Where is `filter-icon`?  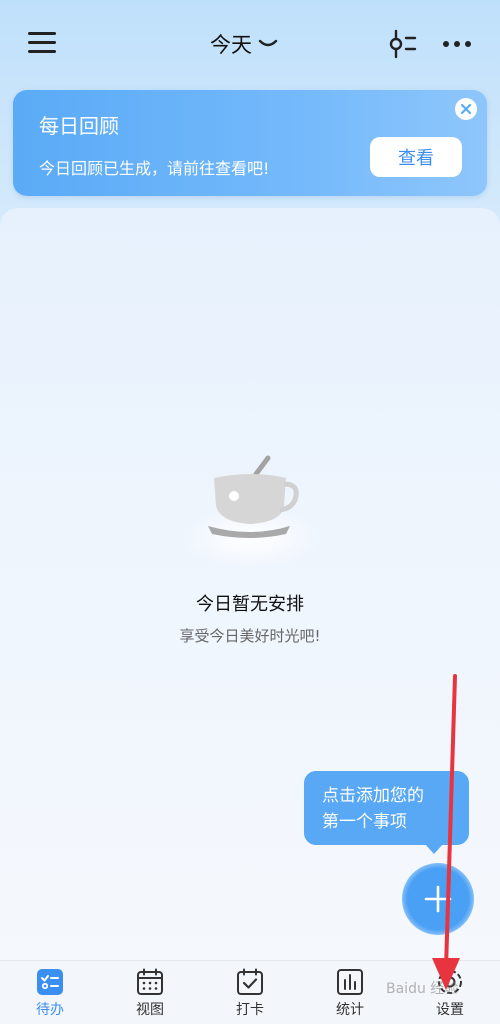 filter-icon is located at coordinates (402, 44).